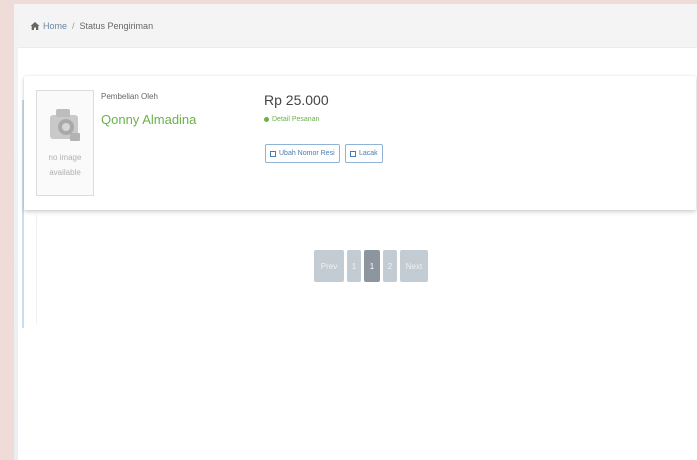  What do you see at coordinates (353, 153) in the screenshot?
I see `track-icon` at bounding box center [353, 153].